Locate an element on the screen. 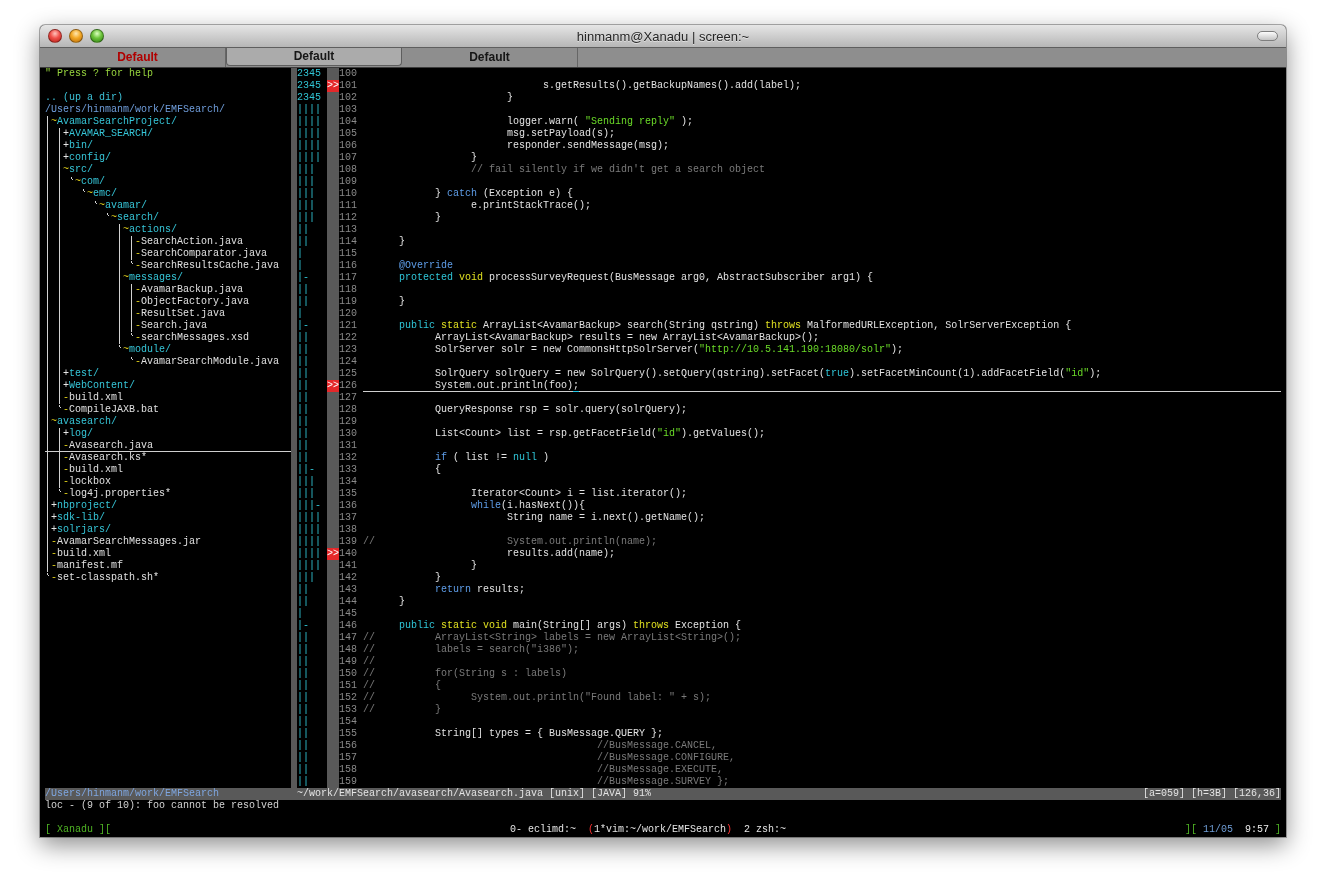 This screenshot has height=892, width=1326. fold-indicator: | is located at coordinates (300, 253).